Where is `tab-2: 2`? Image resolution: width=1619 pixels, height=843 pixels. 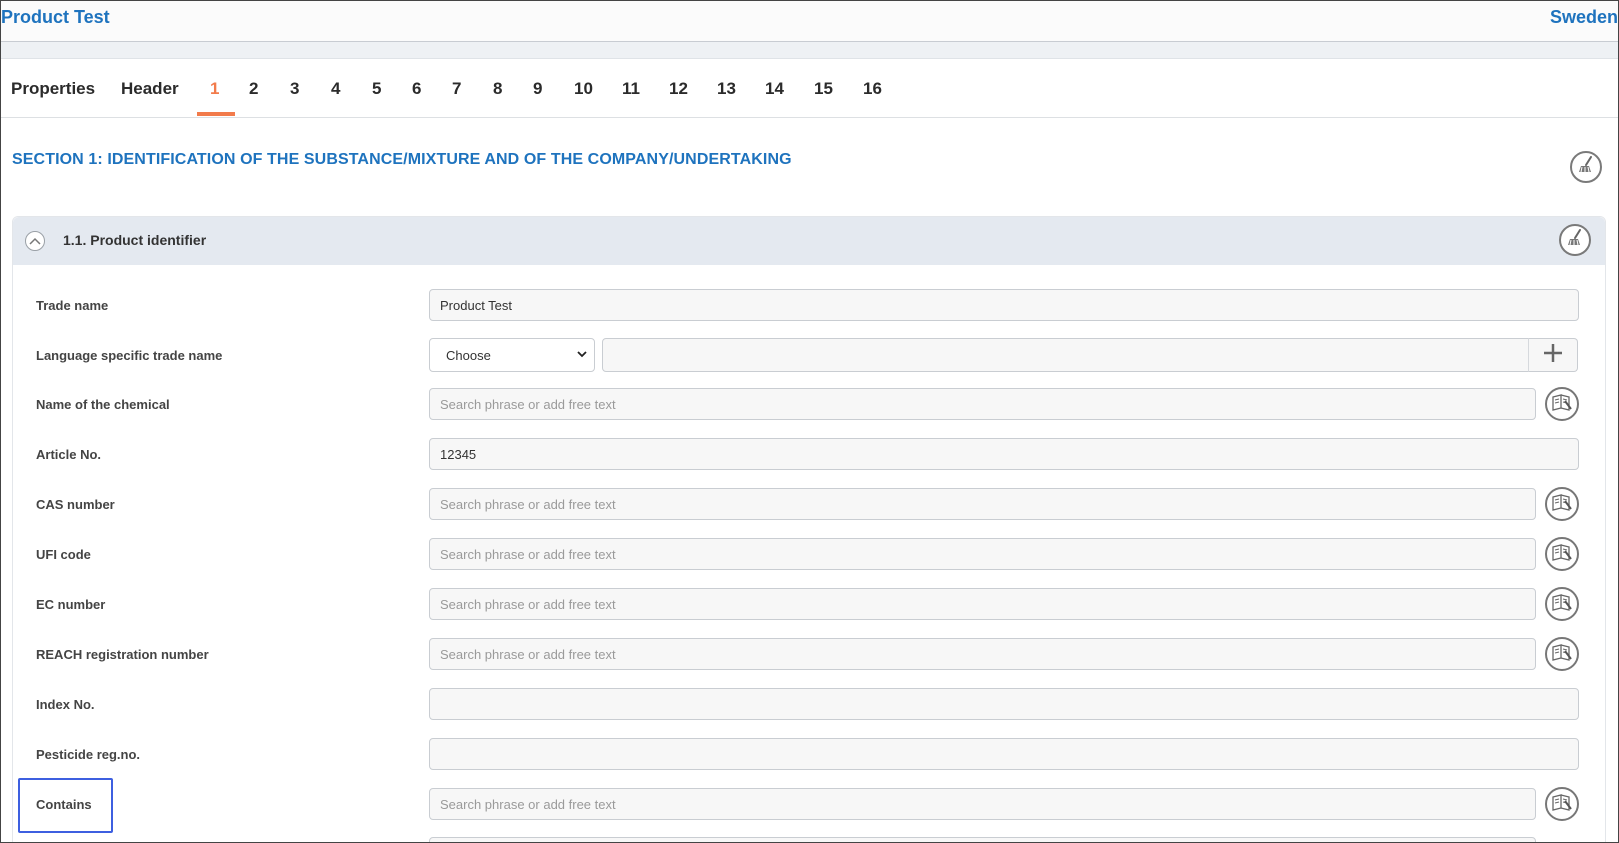 tab-2: 2 is located at coordinates (253, 89).